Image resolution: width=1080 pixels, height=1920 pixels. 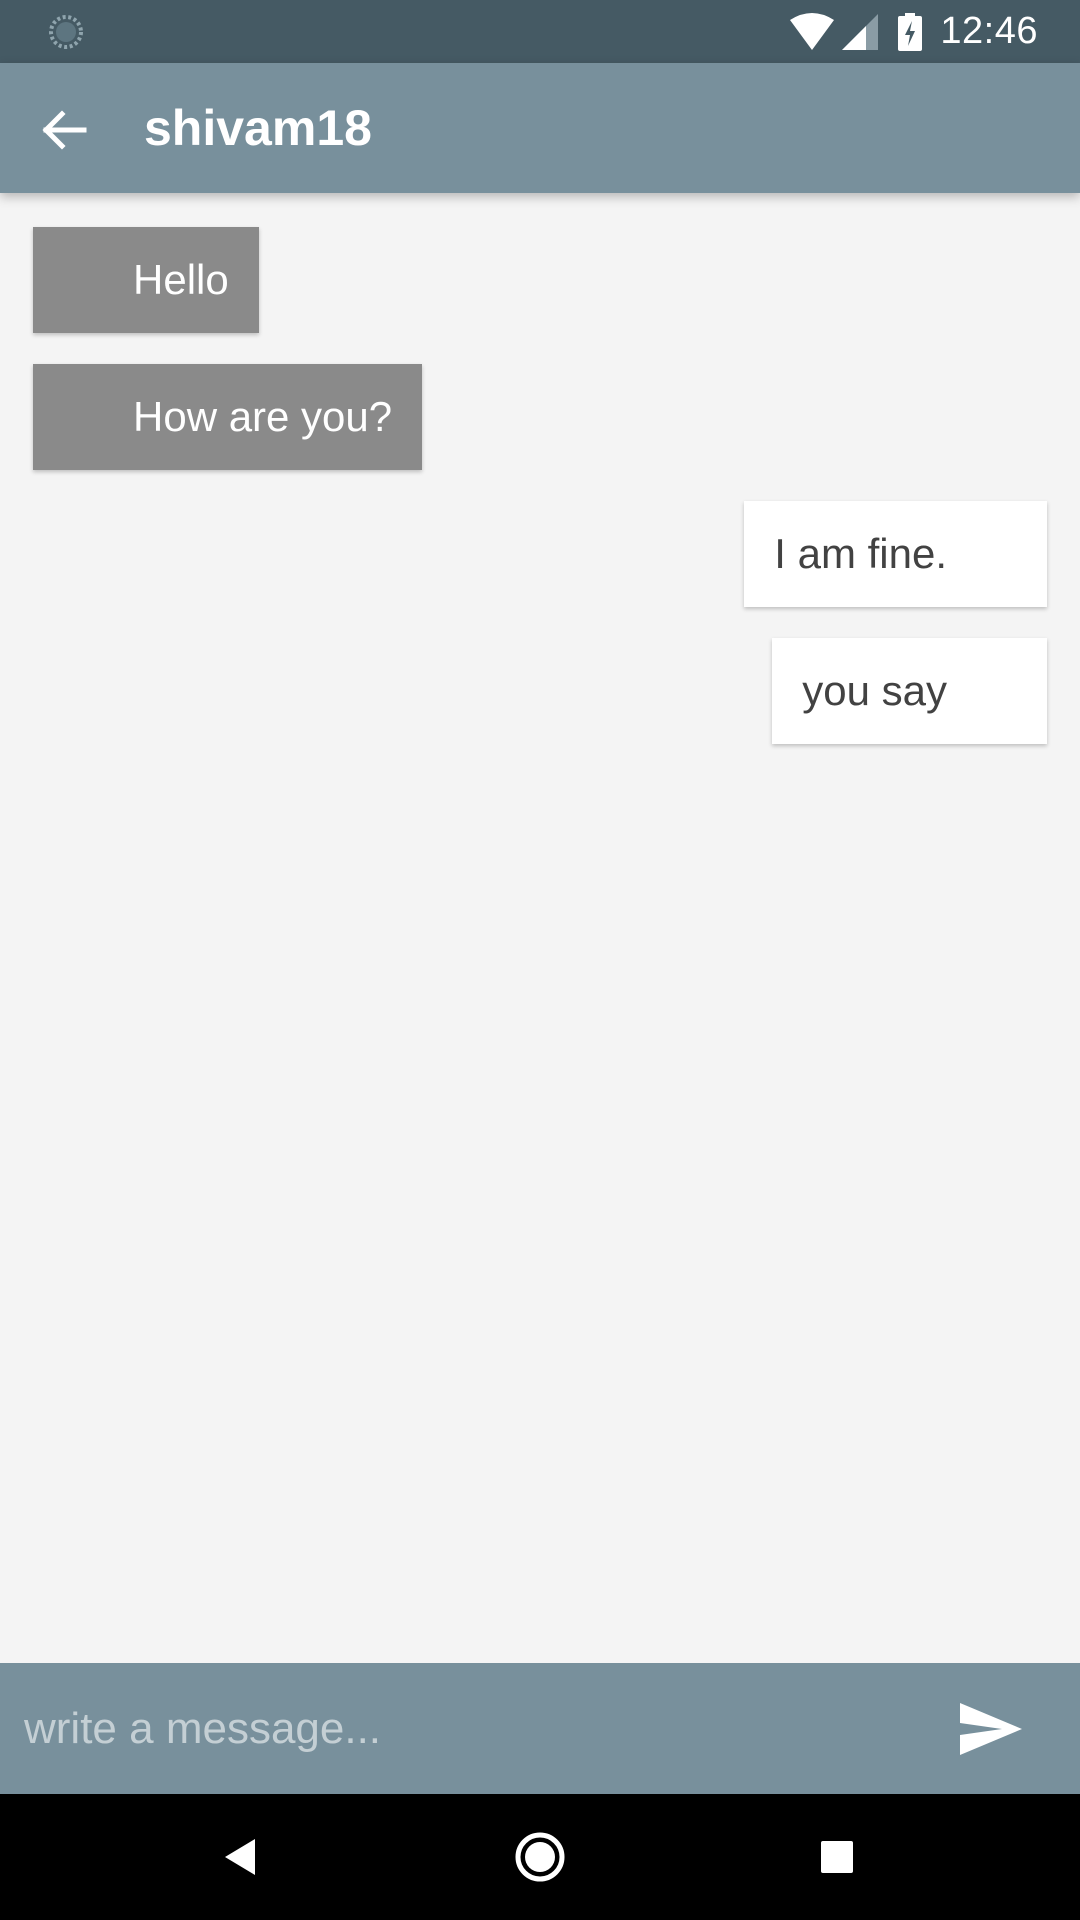 I want to click on send-button, so click(x=991, y=1729).